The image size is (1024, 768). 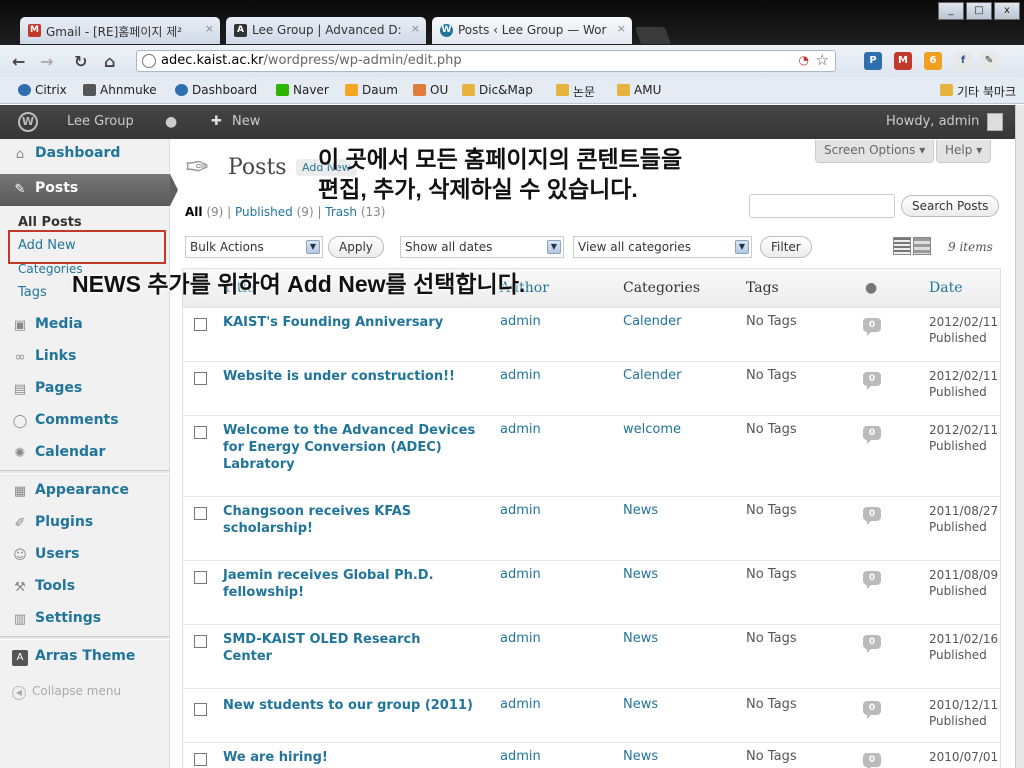 What do you see at coordinates (326, 30) in the screenshot?
I see `tab-lee-group: A Lee Group | Advanced D: ×` at bounding box center [326, 30].